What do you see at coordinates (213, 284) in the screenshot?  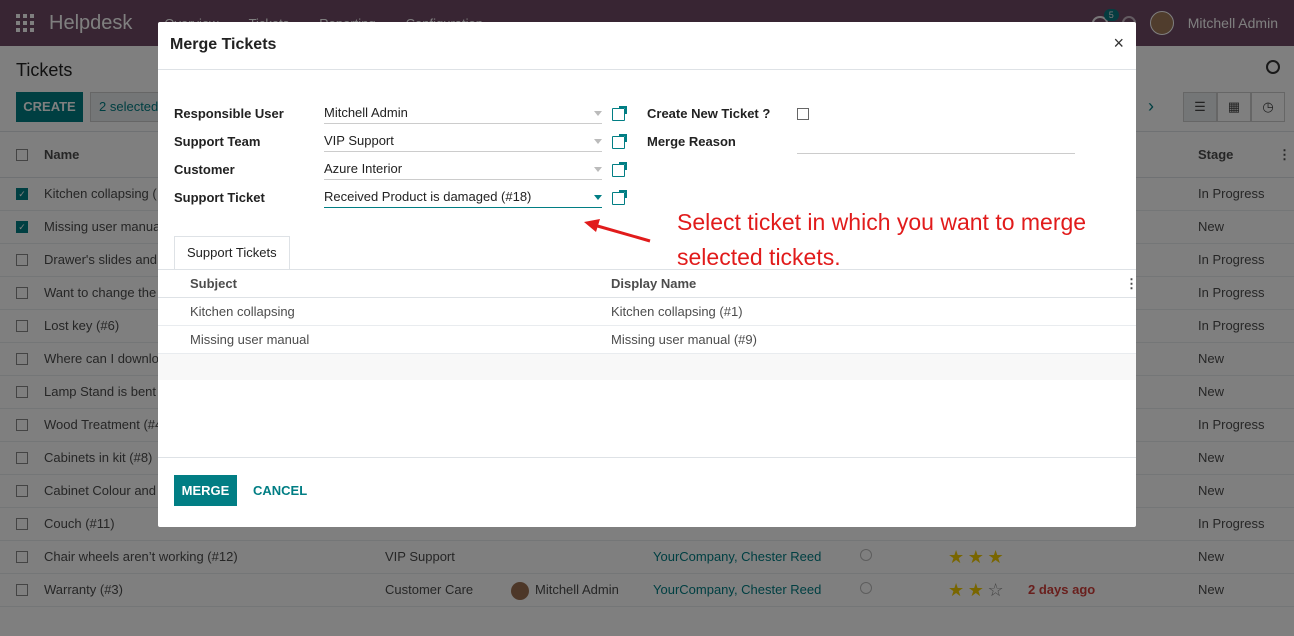 I see `column-subject: Subject` at bounding box center [213, 284].